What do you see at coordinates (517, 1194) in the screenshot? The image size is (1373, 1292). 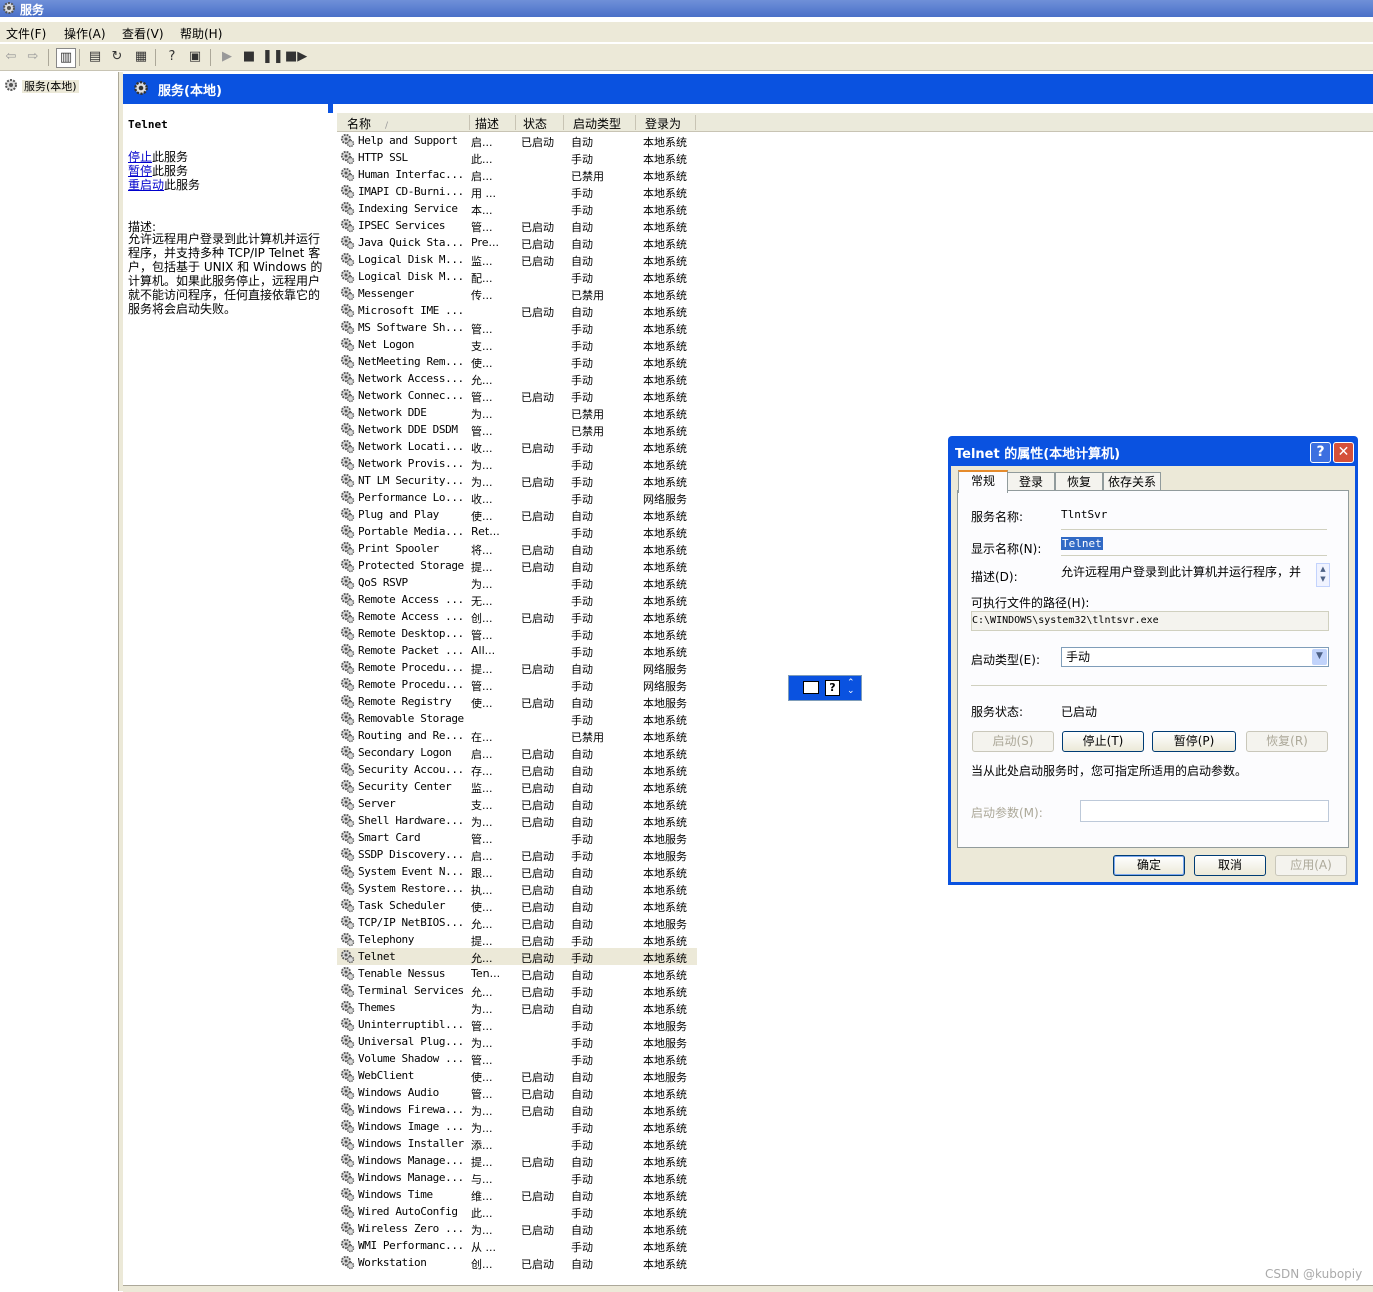 I see `table-row: Windows Time 维... 已启动 自动 本地系统` at bounding box center [517, 1194].